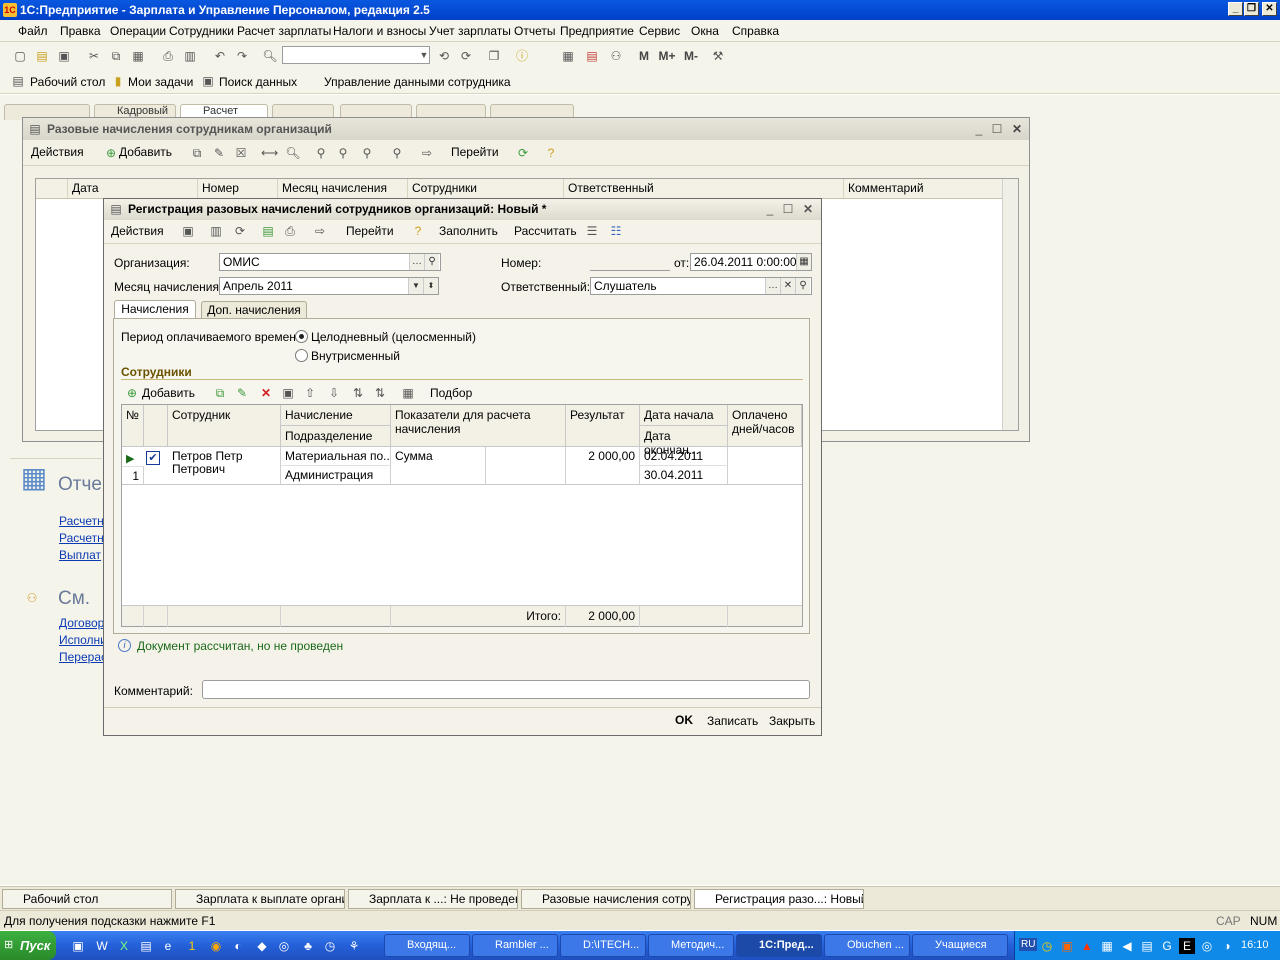 The width and height of the screenshot is (1280, 960). Describe the element at coordinates (330, 946) in the screenshot. I see `quicklaunch-12-icon: ◷` at that location.